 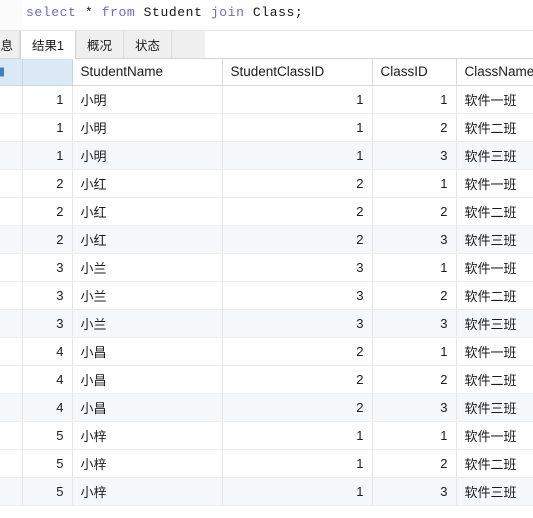 What do you see at coordinates (47, 72) in the screenshot?
I see `column-header-id` at bounding box center [47, 72].